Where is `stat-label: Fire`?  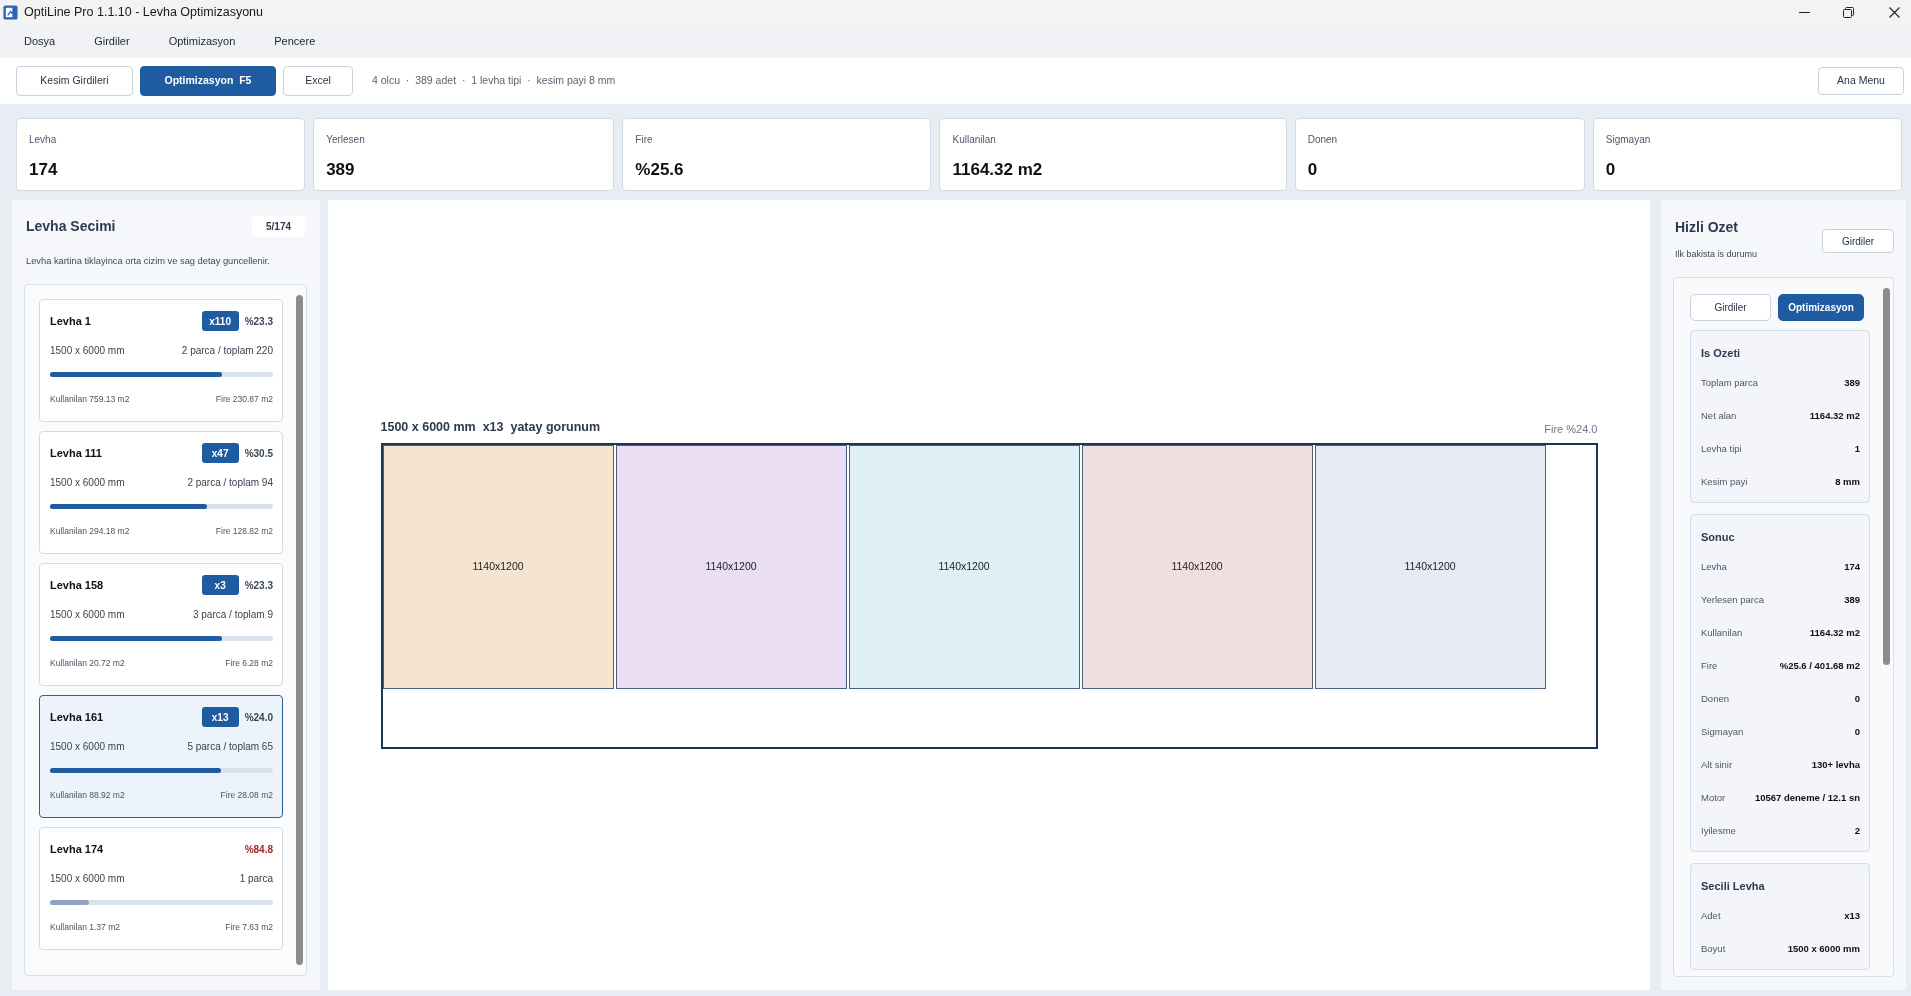
stat-label: Fire is located at coordinates (644, 139).